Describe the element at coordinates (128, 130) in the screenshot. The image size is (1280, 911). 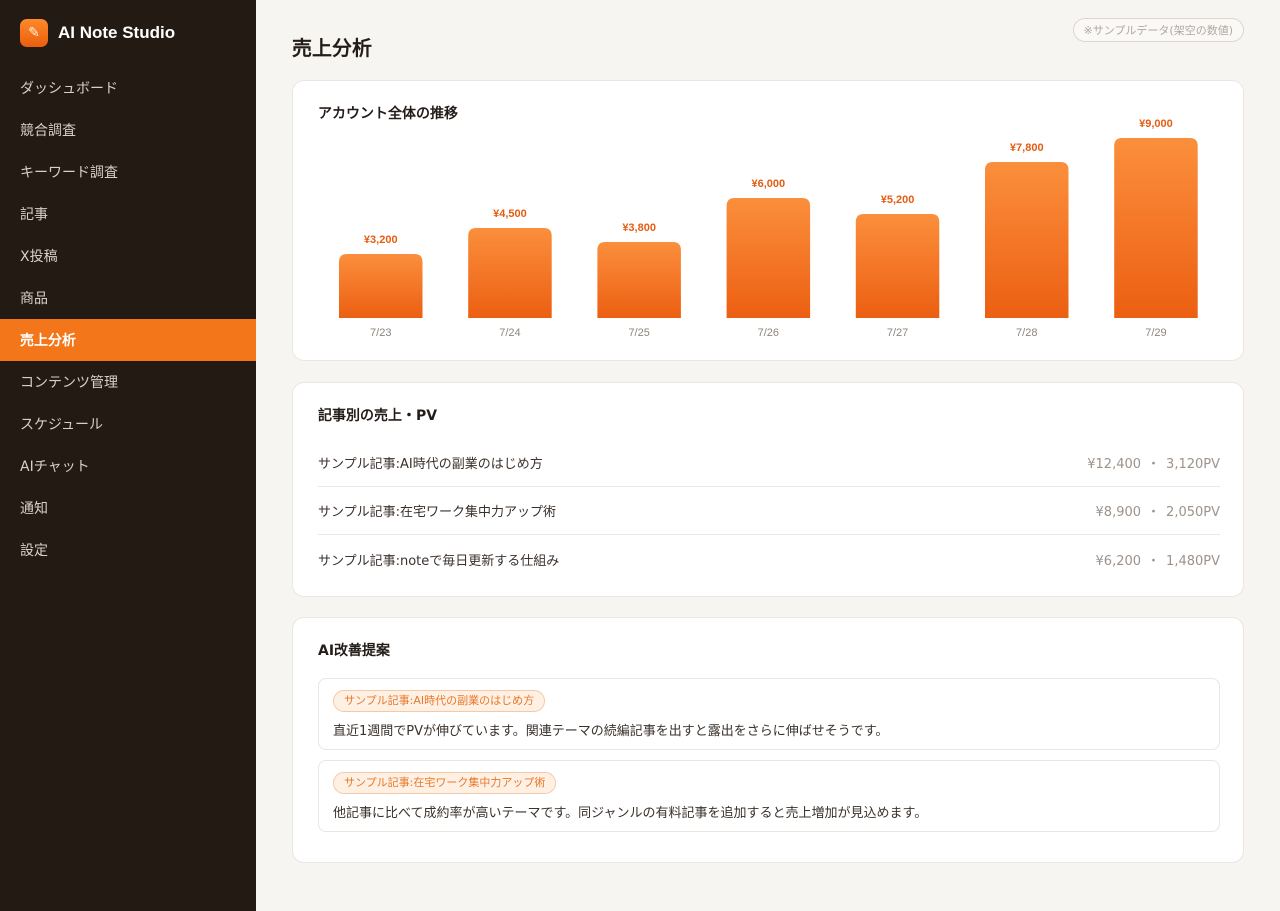
I see `sidebar-item-competitor-research: 競合調査` at that location.